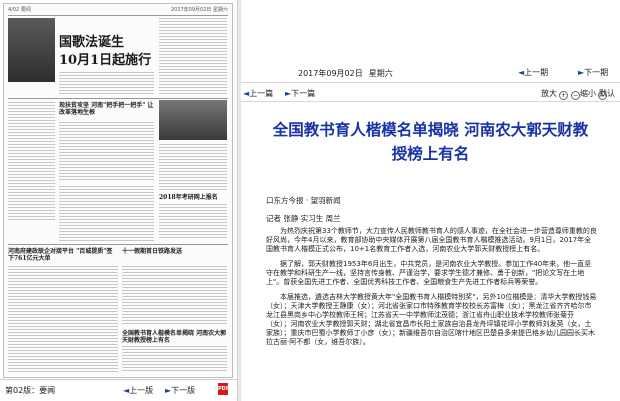 The height and width of the screenshot is (401, 620). Describe the element at coordinates (430, 82) in the screenshot. I see `header-separator` at that location.